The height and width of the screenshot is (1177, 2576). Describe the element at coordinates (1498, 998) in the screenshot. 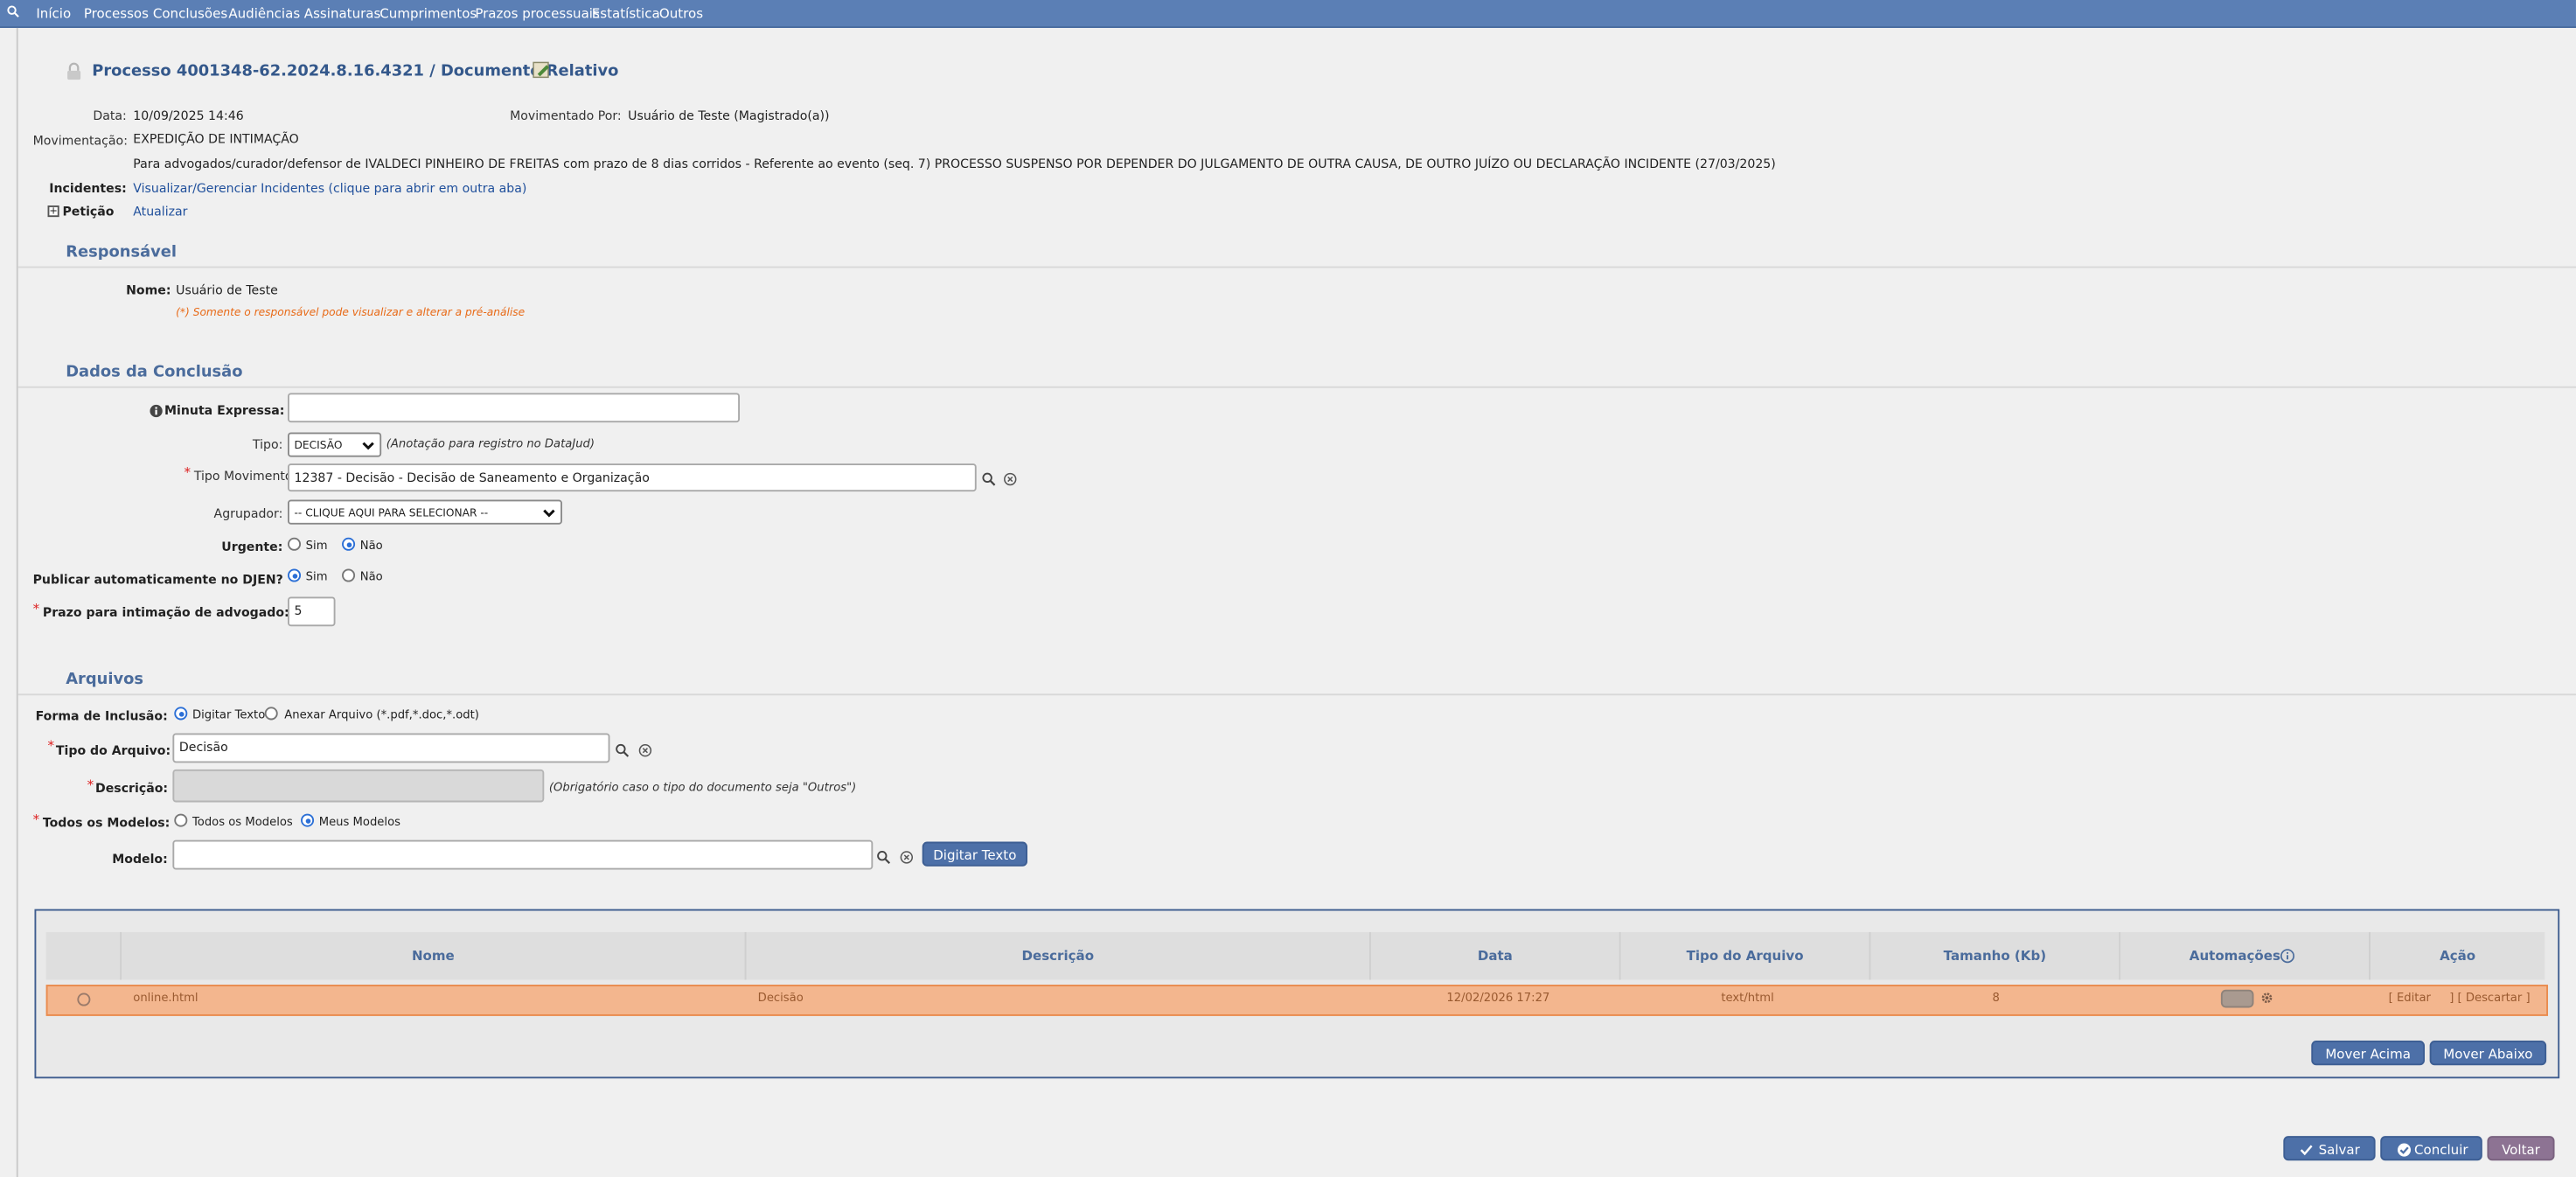

I see `row-data: 12/02/2026 17:27` at that location.